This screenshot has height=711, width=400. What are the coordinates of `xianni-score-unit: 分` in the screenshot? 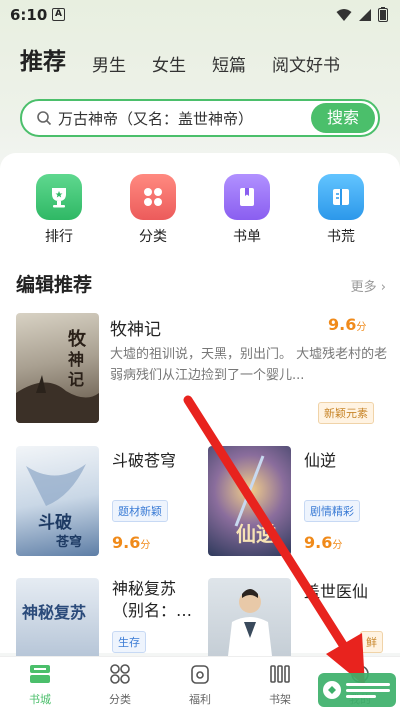 It's located at (337, 545).